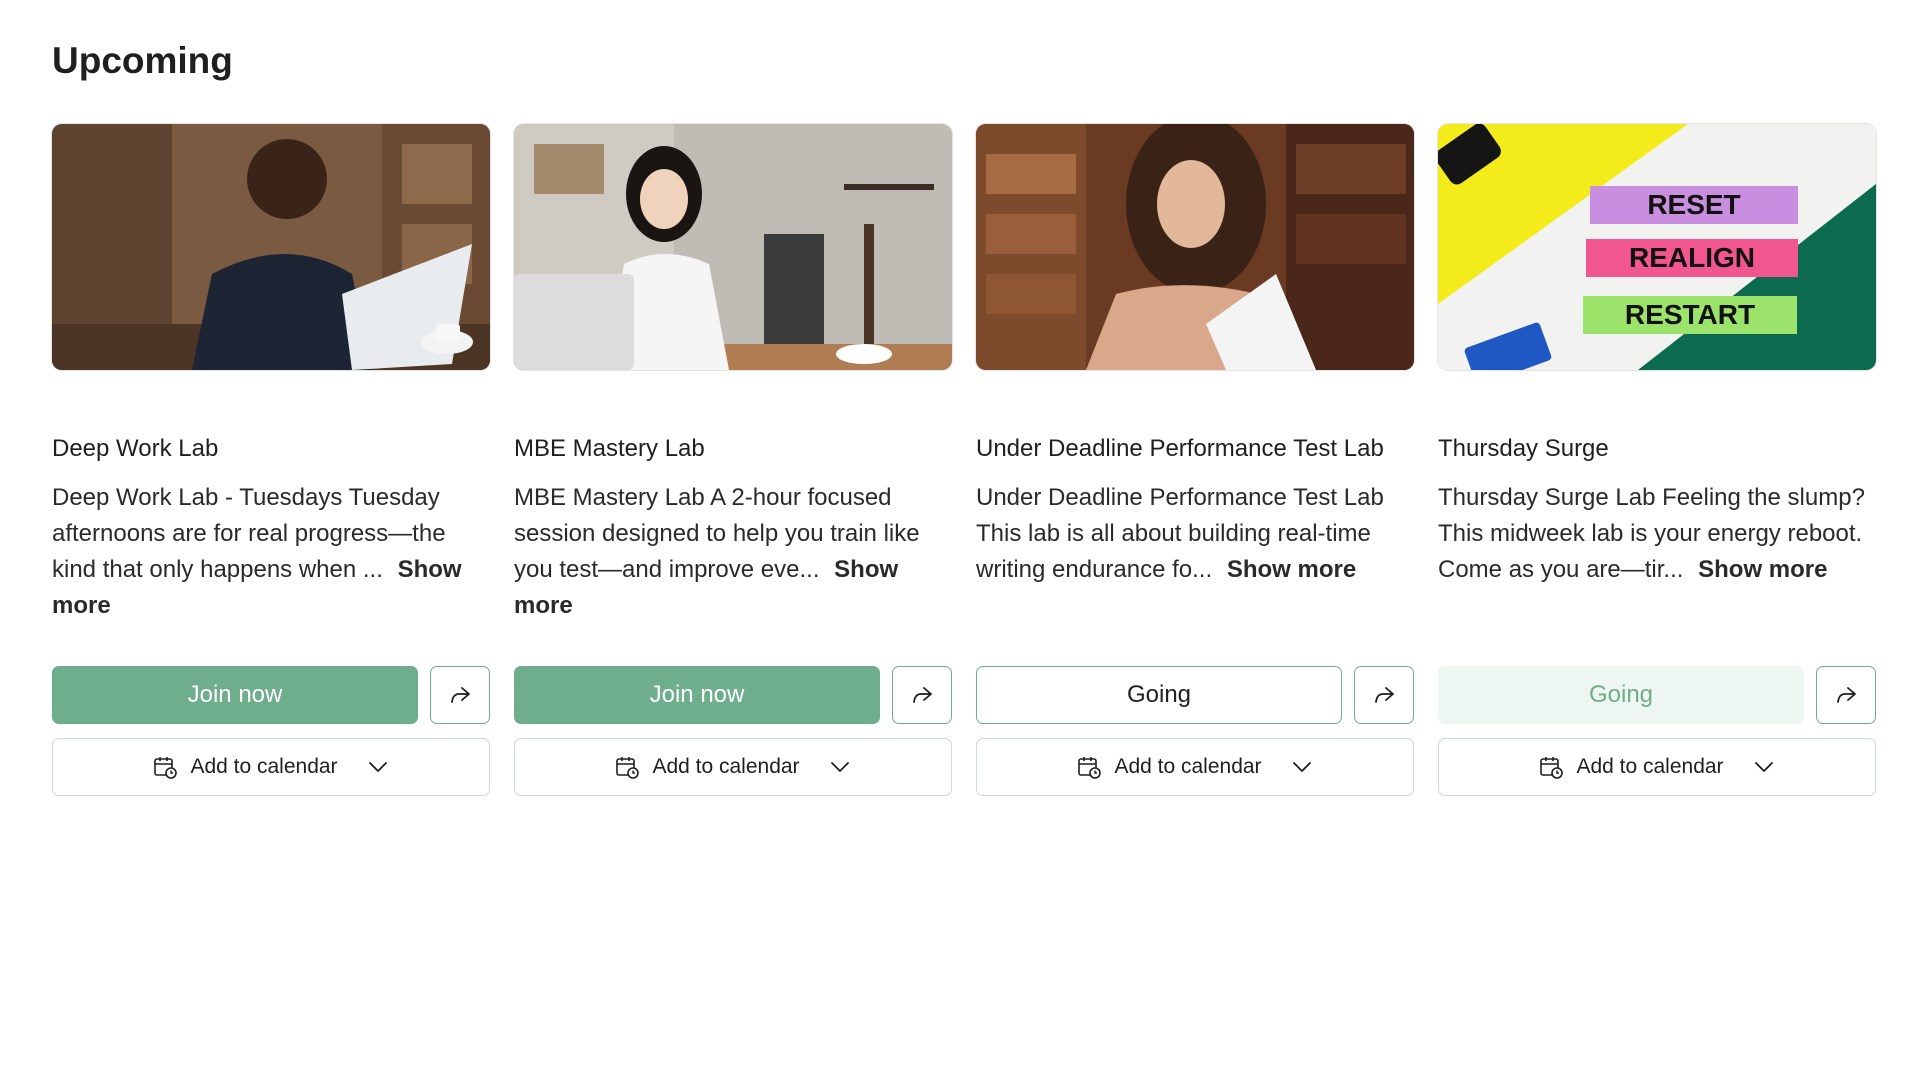 The image size is (1920, 1080). Describe the element at coordinates (142, 60) in the screenshot. I see `section-title: Upcoming` at that location.